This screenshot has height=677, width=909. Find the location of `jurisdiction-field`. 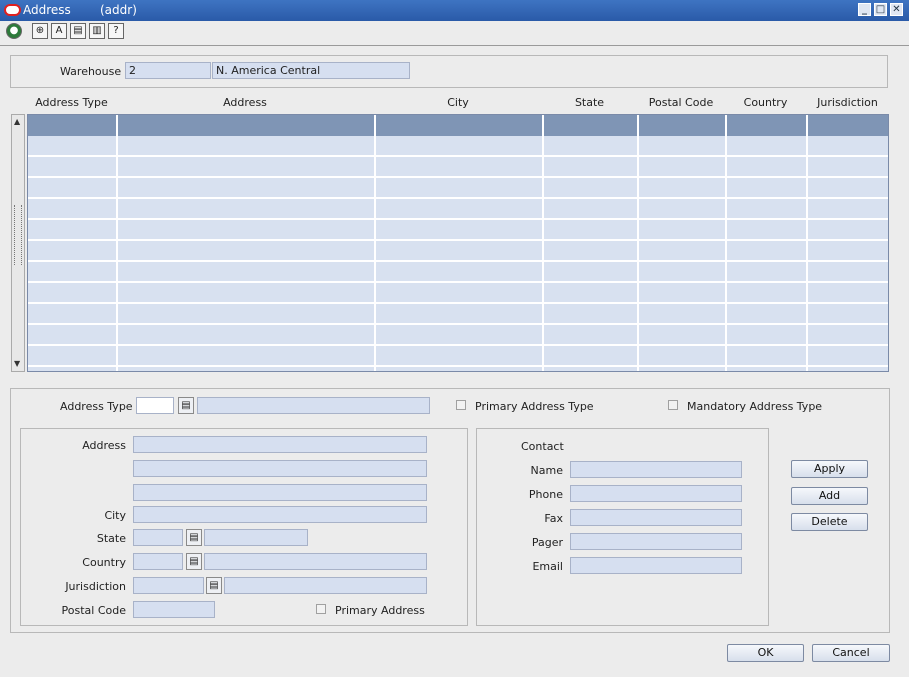

jurisdiction-field is located at coordinates (168, 585).